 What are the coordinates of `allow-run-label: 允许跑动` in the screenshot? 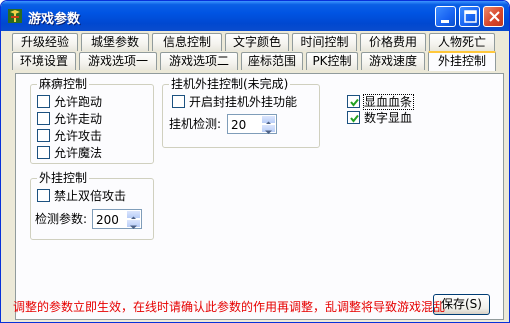 It's located at (78, 102).